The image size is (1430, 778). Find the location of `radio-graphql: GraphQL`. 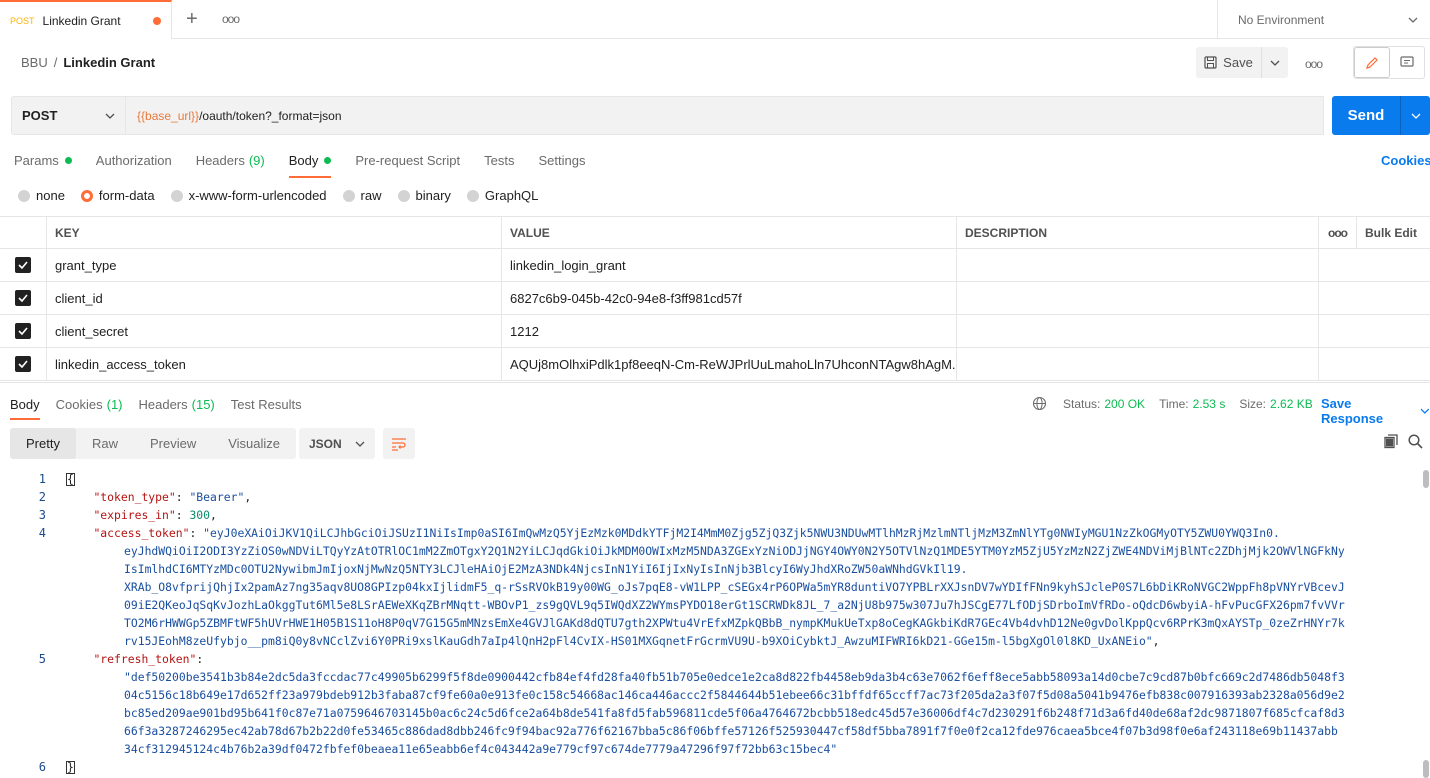

radio-graphql: GraphQL is located at coordinates (502, 195).